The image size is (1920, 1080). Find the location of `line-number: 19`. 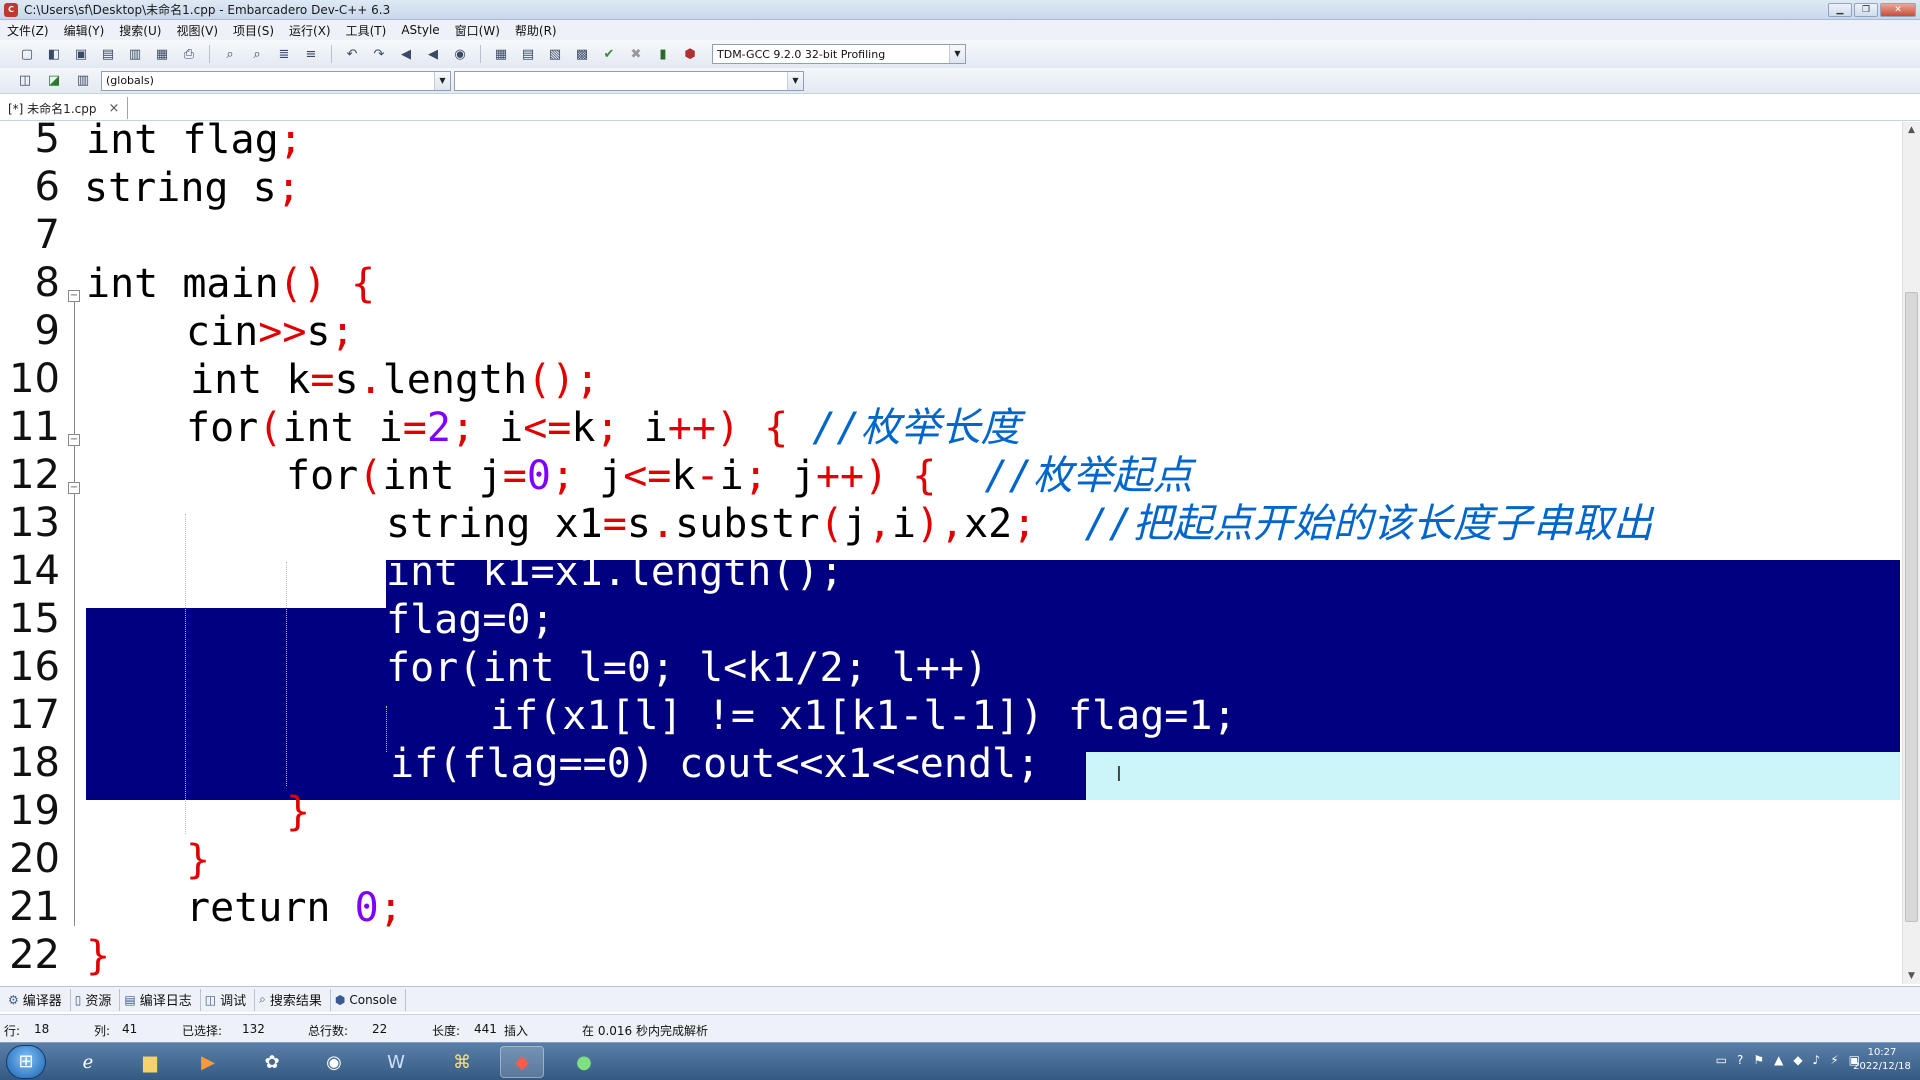

line-number: 19 is located at coordinates (34, 811).